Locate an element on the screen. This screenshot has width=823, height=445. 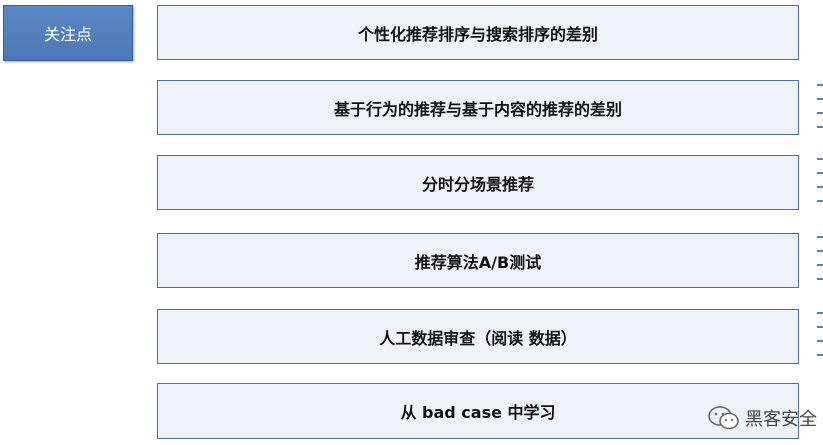
watermark-text: 黑客安全 is located at coordinates (781, 419).